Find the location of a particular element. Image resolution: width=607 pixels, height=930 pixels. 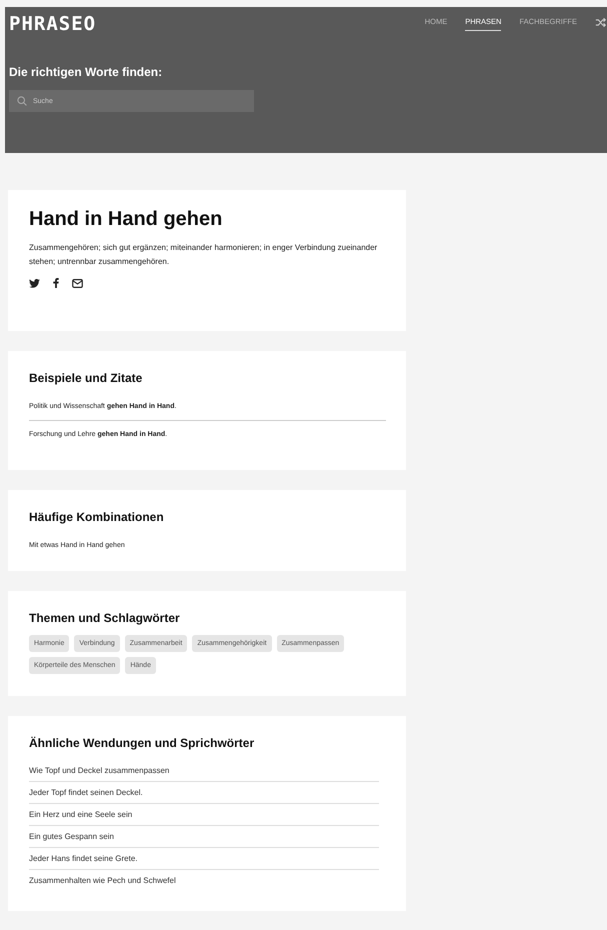

section-heading: Ähnliche Wendungen und Sprichwörter is located at coordinates (142, 743).